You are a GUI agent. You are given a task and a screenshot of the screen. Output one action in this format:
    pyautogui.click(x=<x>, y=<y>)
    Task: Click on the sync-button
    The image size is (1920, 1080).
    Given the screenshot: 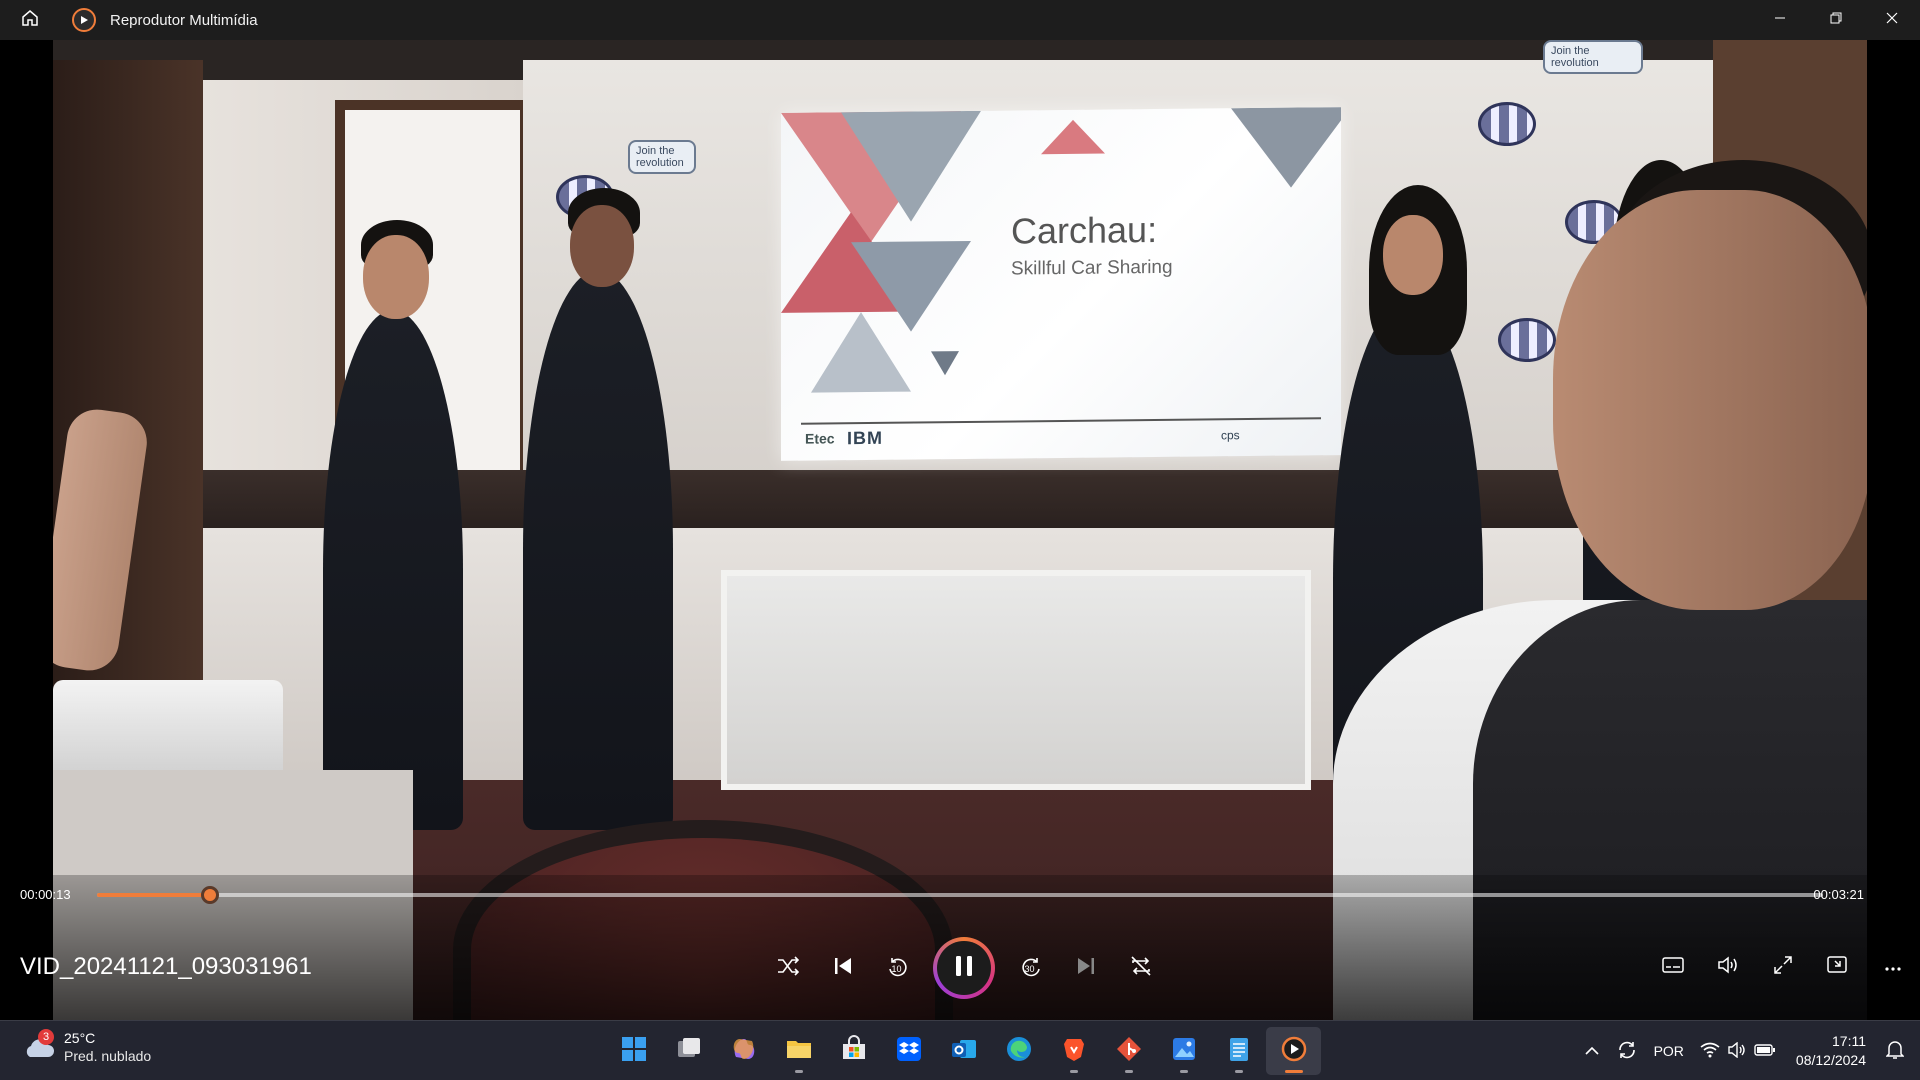 What is the action you would take?
    pyautogui.click(x=1627, y=1050)
    